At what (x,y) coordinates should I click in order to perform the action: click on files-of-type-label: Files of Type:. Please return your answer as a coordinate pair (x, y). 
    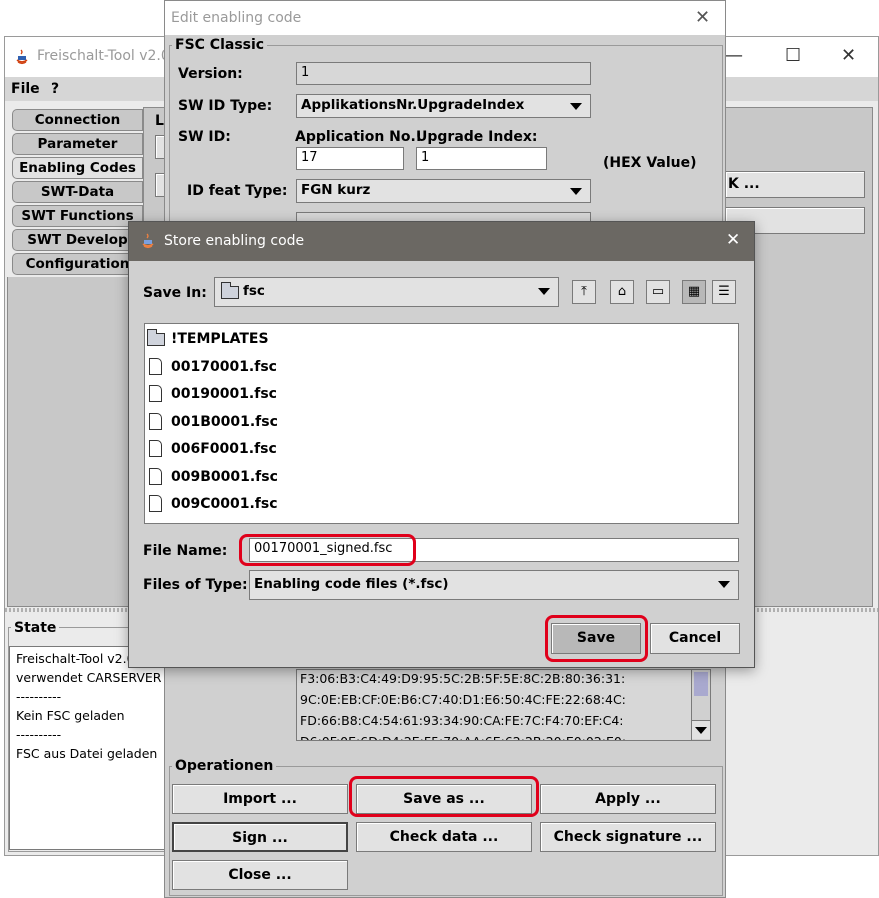
    Looking at the image, I should click on (195, 585).